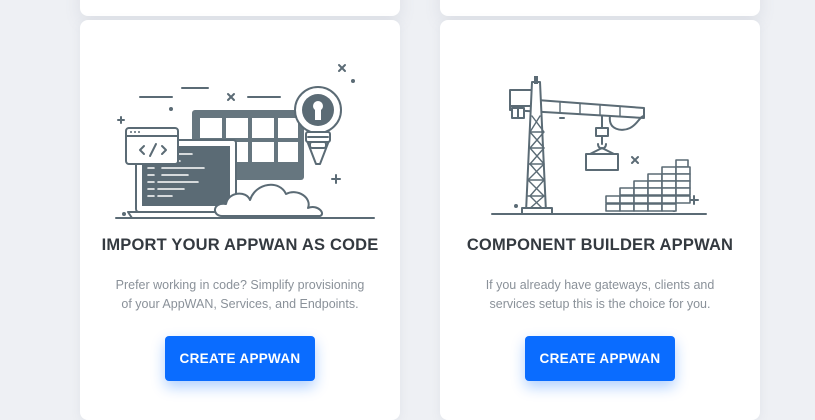 The width and height of the screenshot is (815, 420). Describe the element at coordinates (245, 141) in the screenshot. I see `code-editor-lightbulb-illustration` at that location.